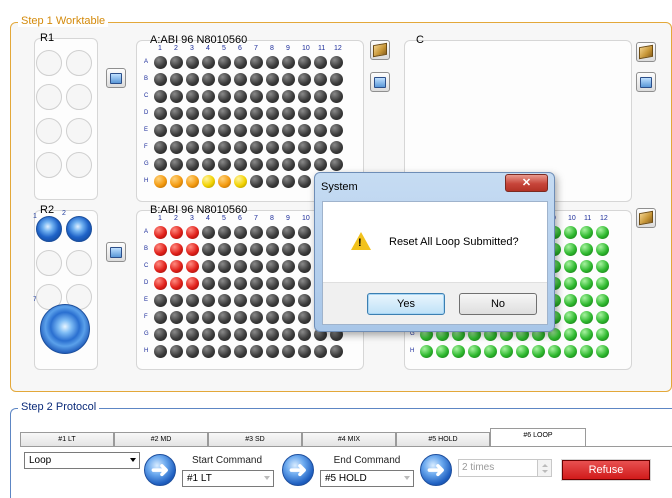 The image size is (672, 498). Describe the element at coordinates (349, 439) in the screenshot. I see `tab-4-mix: #4 MIX` at that location.